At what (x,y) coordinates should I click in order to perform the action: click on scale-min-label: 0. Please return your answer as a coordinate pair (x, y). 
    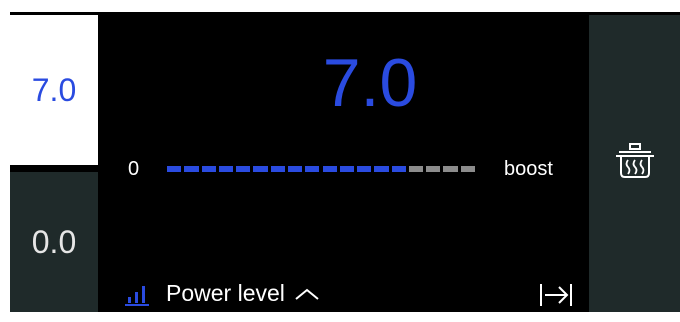
    Looking at the image, I should click on (134, 169).